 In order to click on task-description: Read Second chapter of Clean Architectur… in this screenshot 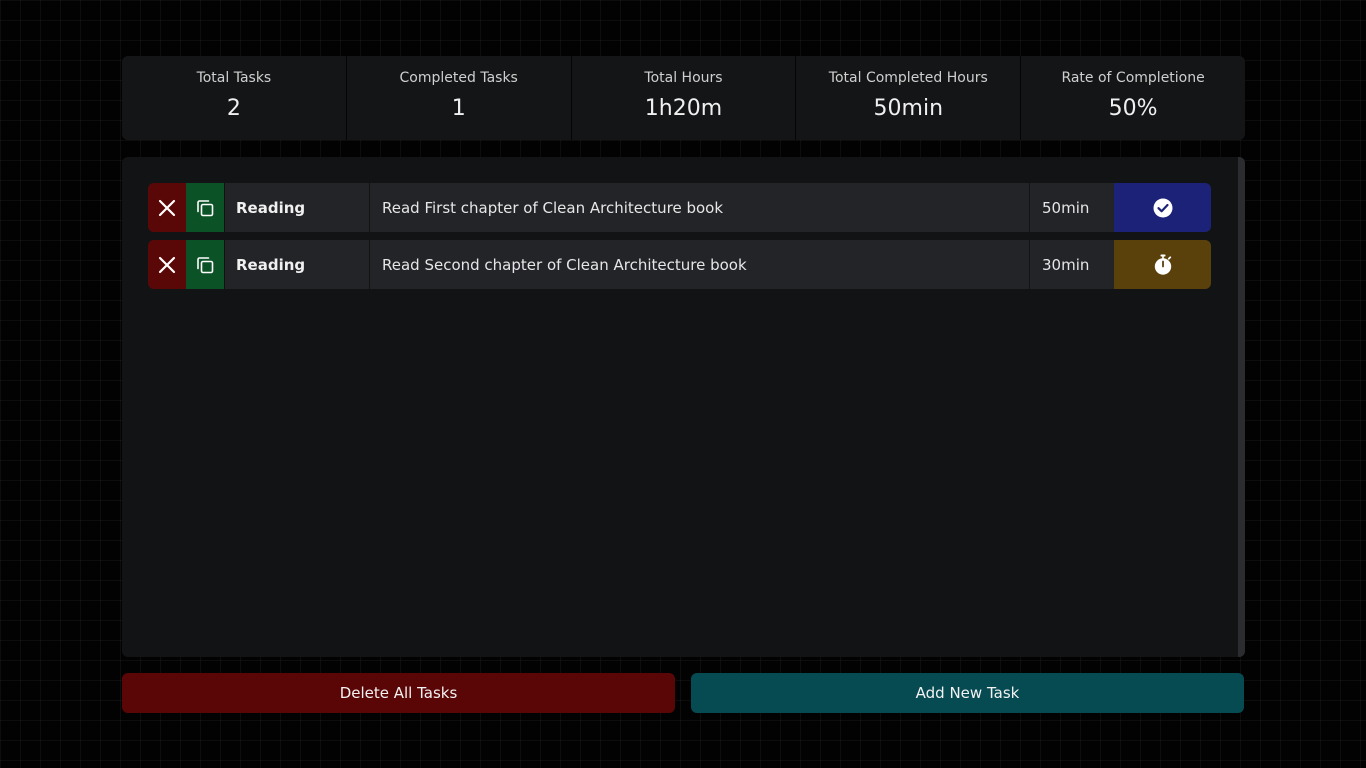, I will do `click(700, 264)`.